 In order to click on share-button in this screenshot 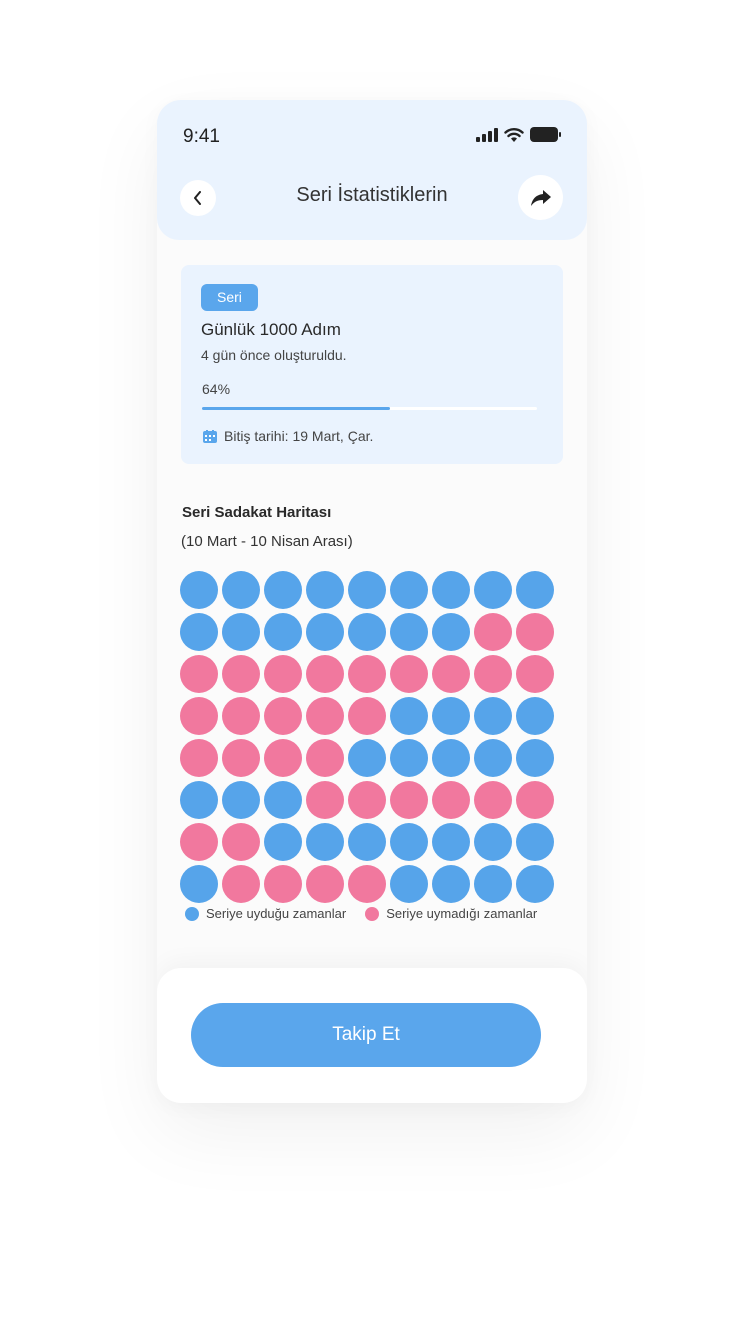, I will do `click(540, 197)`.